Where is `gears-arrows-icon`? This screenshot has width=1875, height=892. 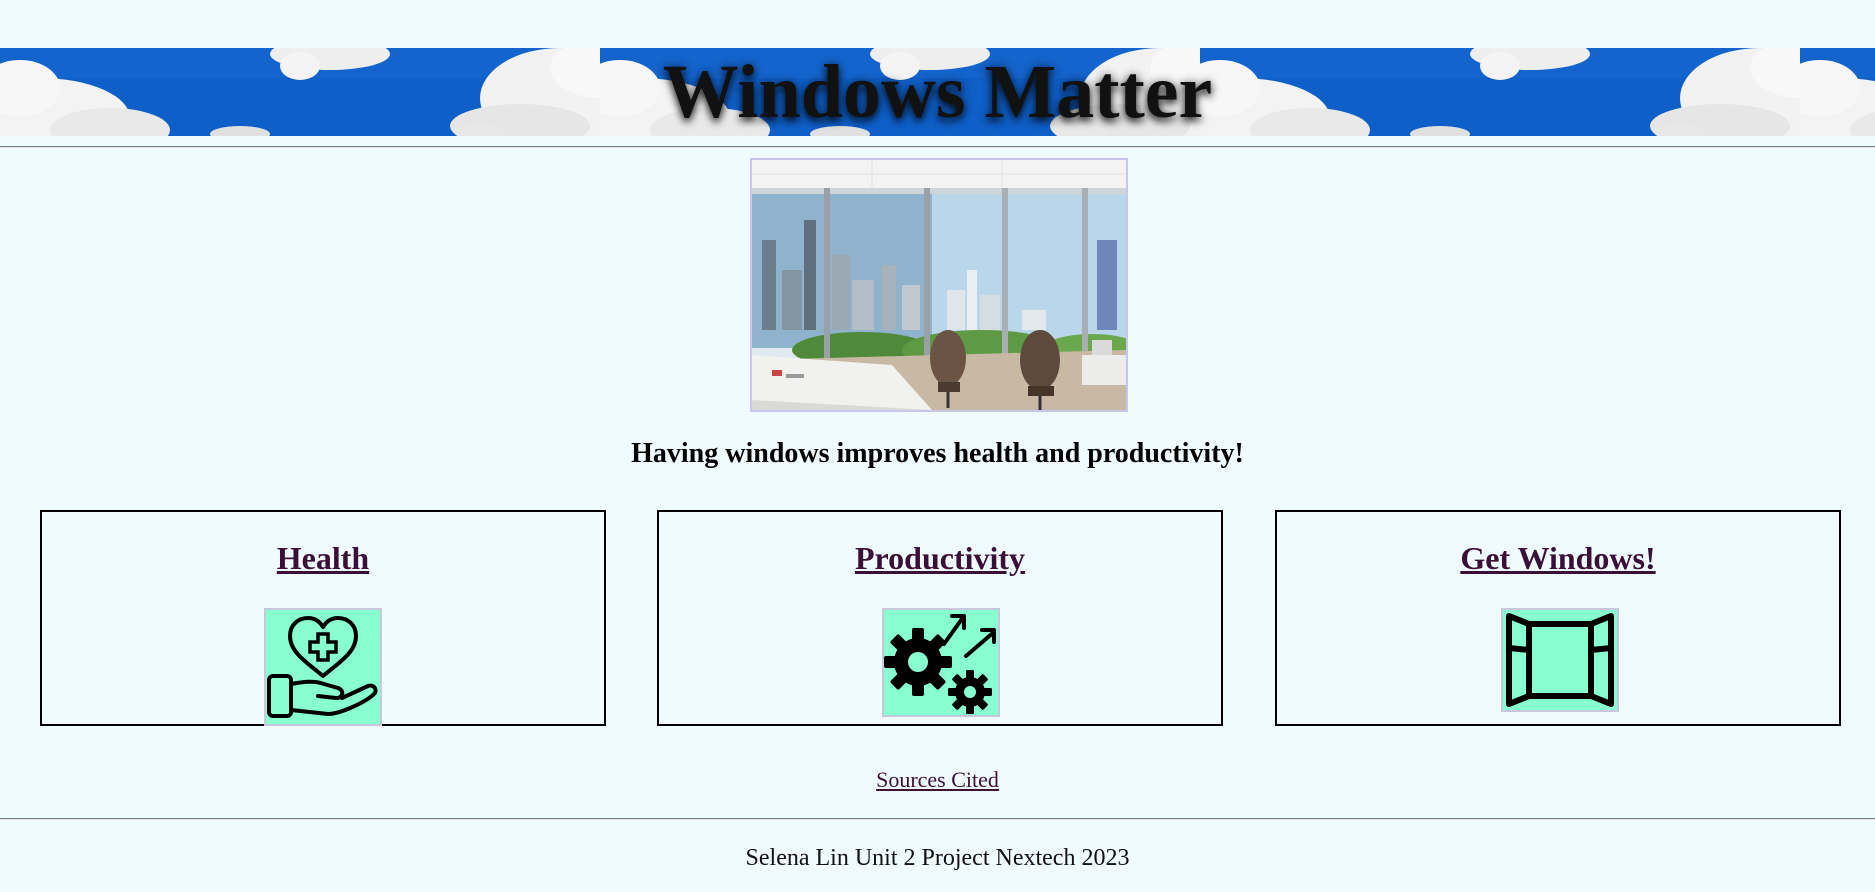 gears-arrows-icon is located at coordinates (941, 662).